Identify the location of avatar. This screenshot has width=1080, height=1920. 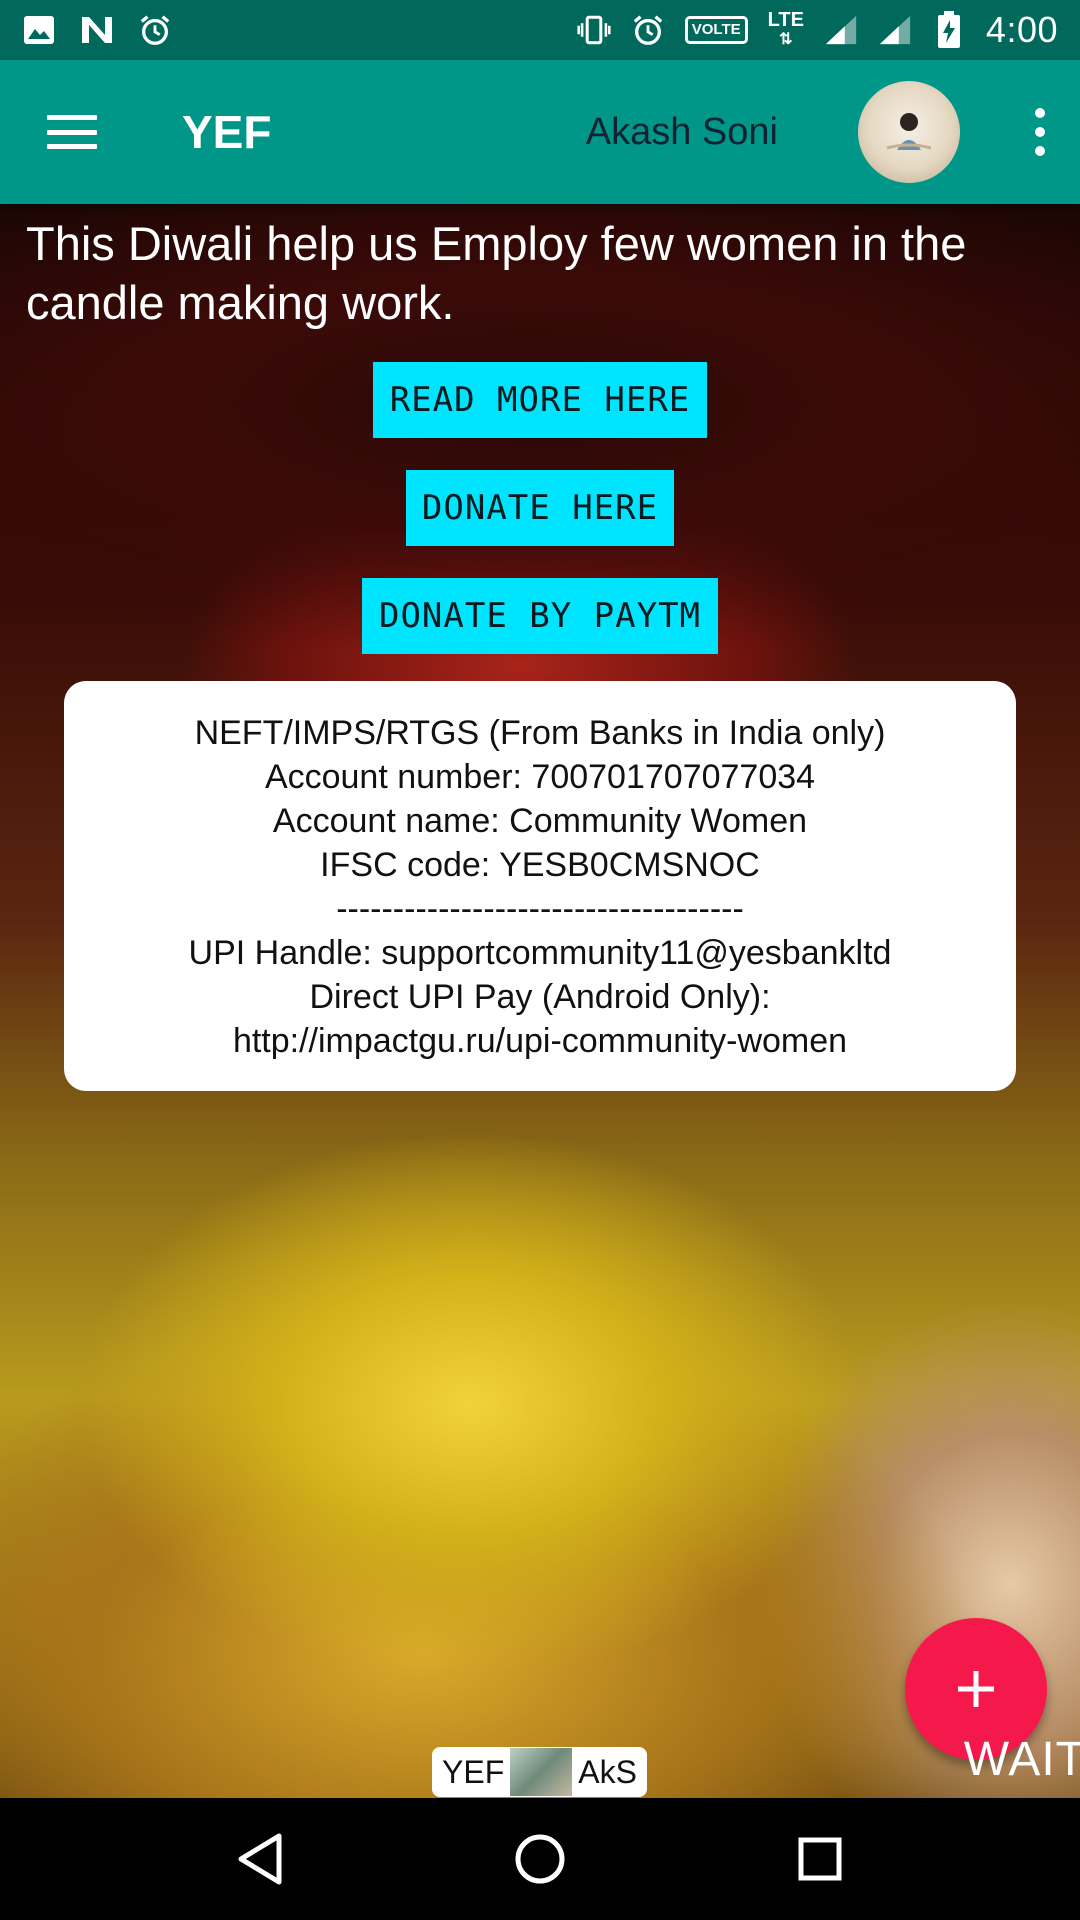
(909, 132).